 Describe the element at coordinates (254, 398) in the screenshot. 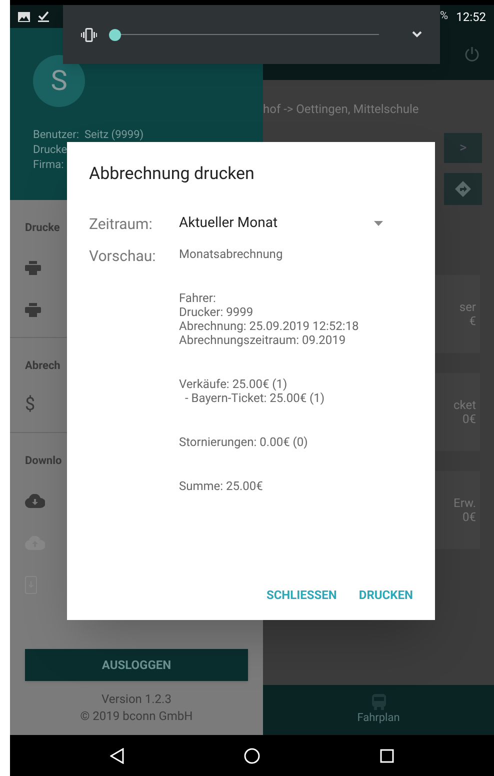

I see `preview-line: - Bayern-Ticket: 25.00€ (1)` at that location.